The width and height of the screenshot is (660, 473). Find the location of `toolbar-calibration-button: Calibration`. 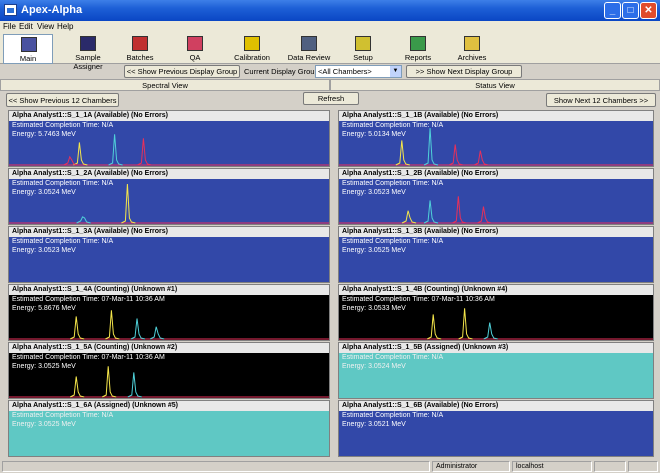

toolbar-calibration-button: Calibration is located at coordinates (252, 49).